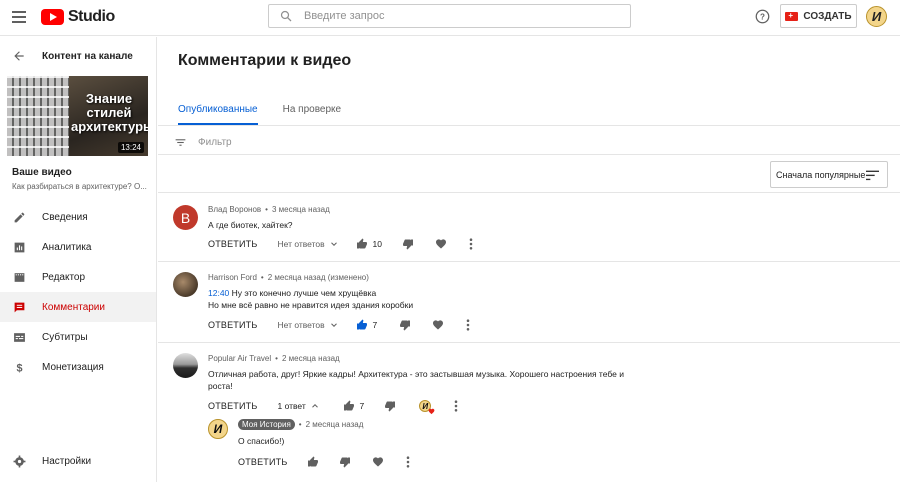 Image resolution: width=900 pixels, height=482 pixels. I want to click on sidebar-item-editor: Редактор, so click(78, 277).